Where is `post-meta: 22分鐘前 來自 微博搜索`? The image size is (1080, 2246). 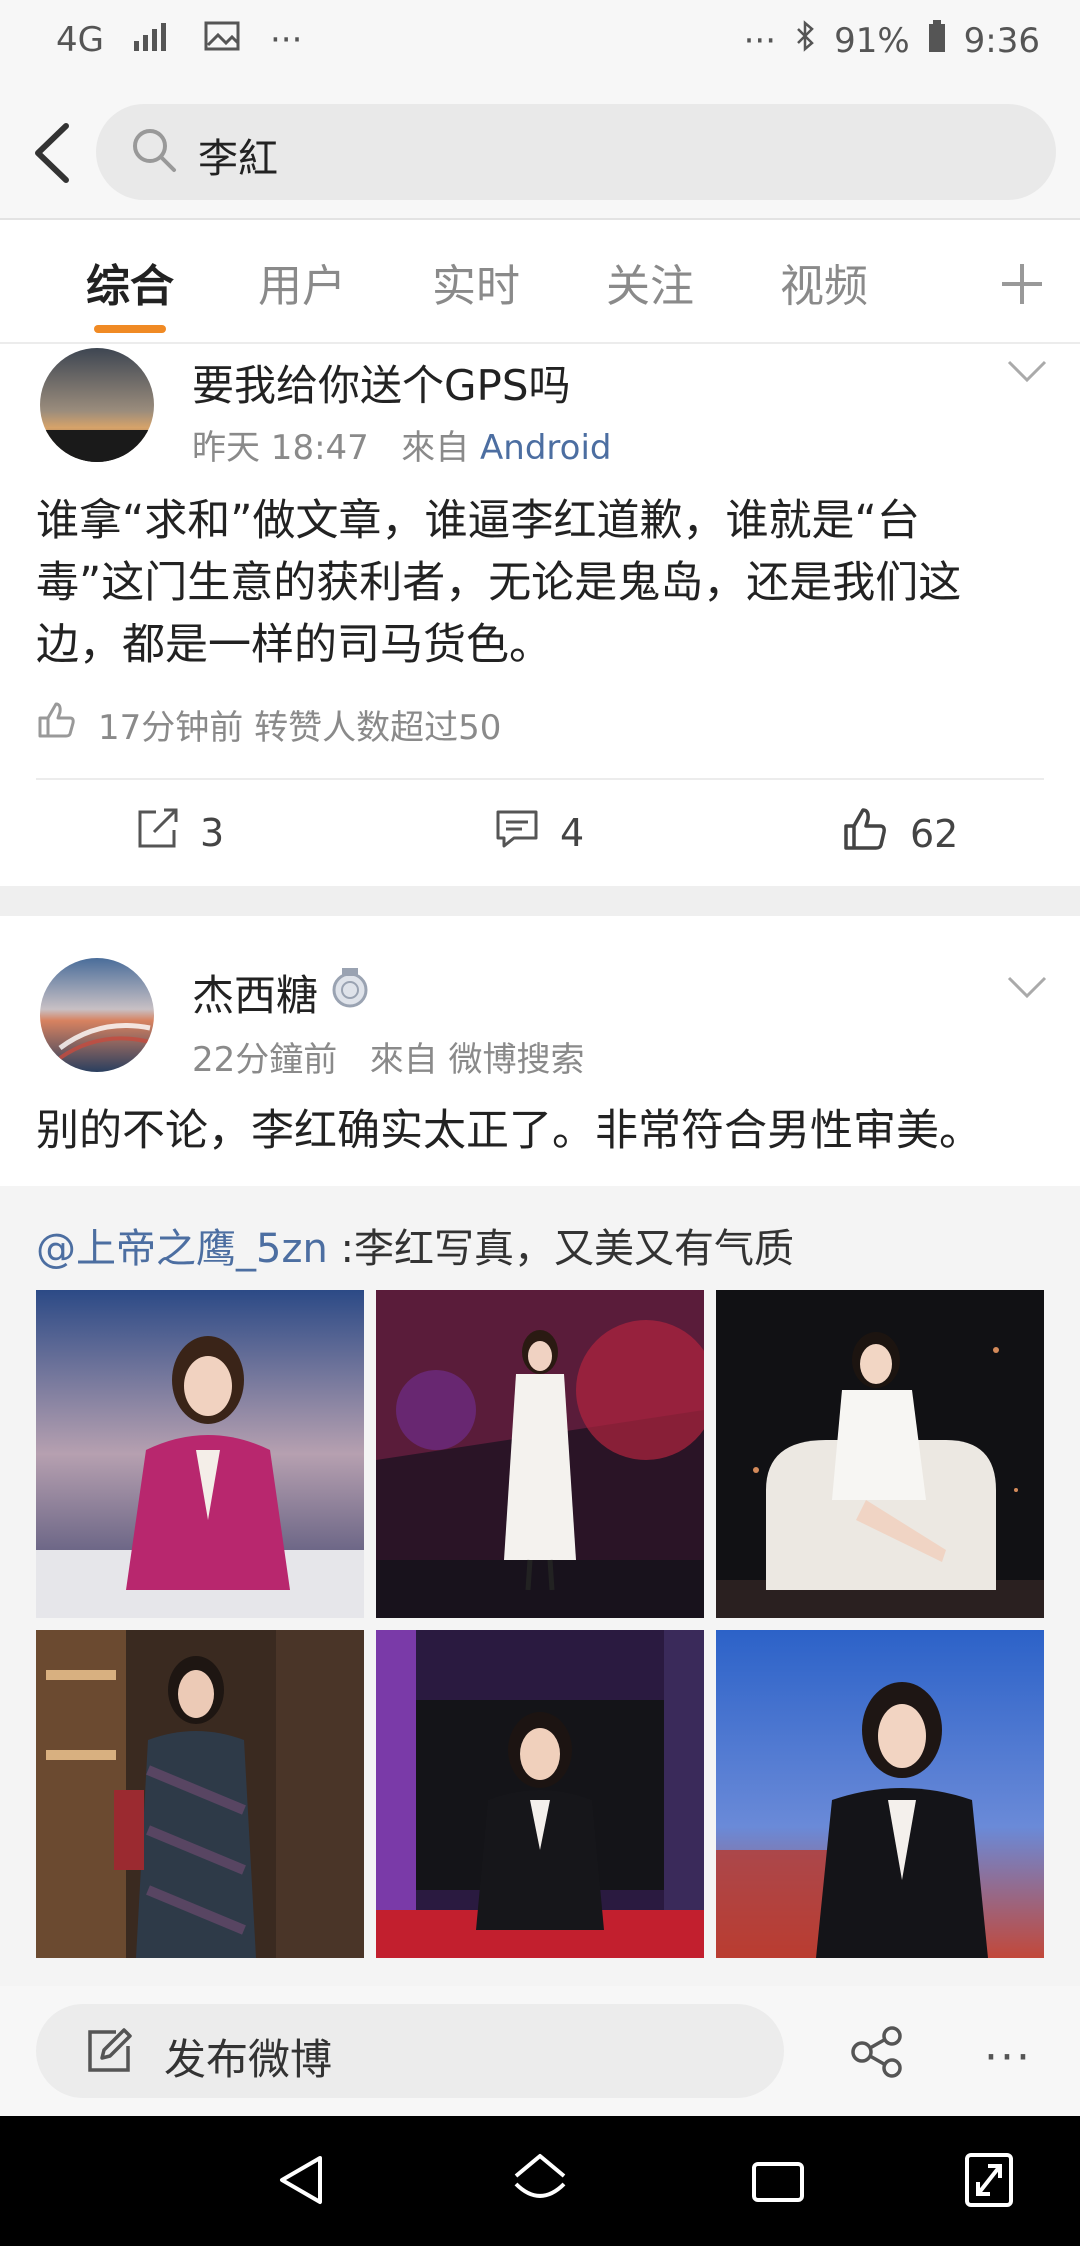 post-meta: 22分鐘前 來自 微博搜索 is located at coordinates (388, 1056).